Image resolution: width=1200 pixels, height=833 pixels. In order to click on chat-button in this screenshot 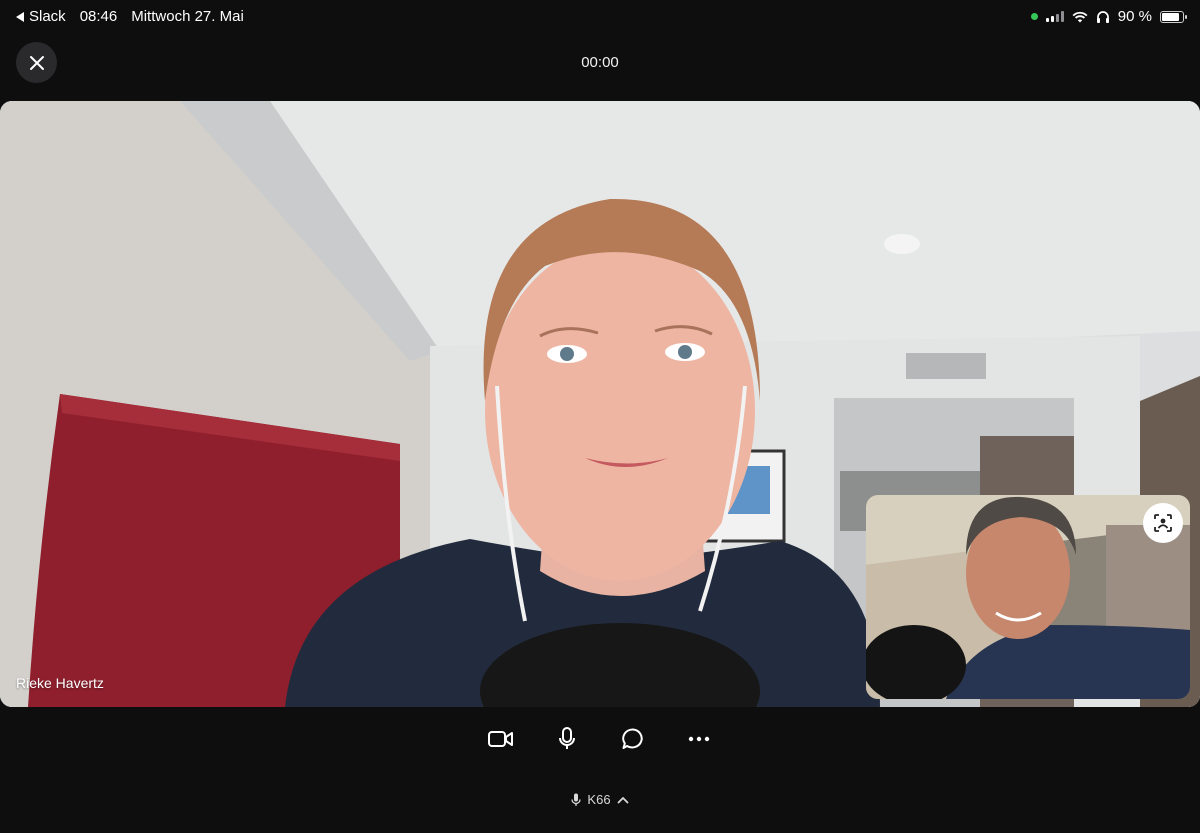, I will do `click(633, 739)`.